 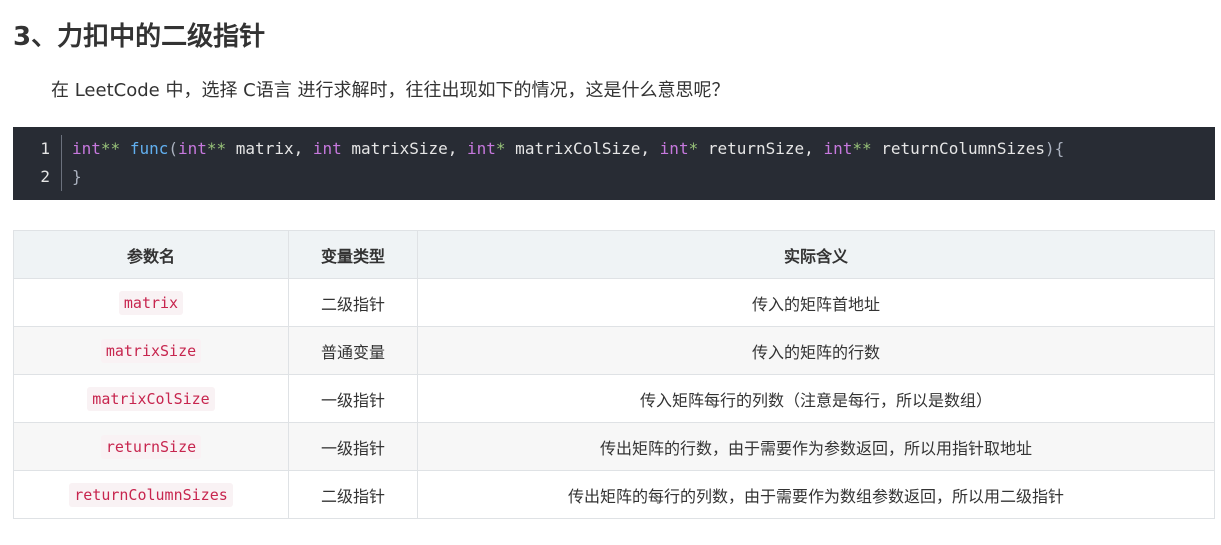 What do you see at coordinates (816, 398) in the screenshot?
I see `meaning-cell: 传入矩阵每行的列数（注意是每行，所以是数组）` at bounding box center [816, 398].